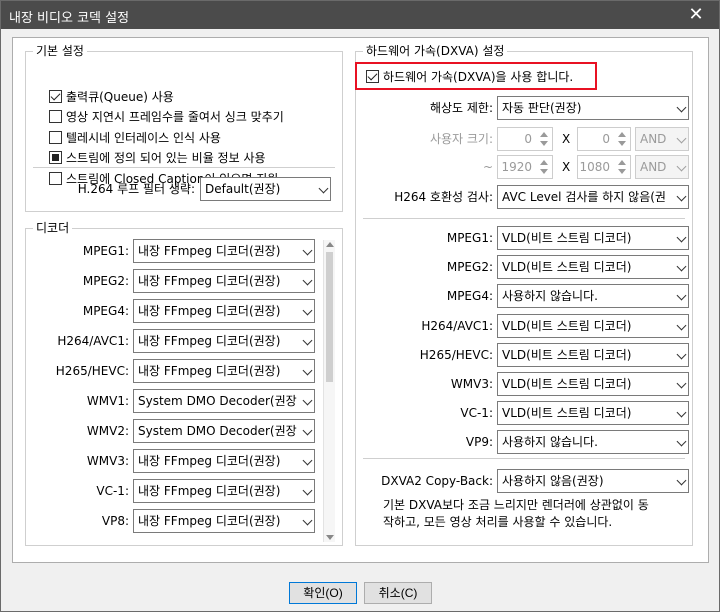 The height and width of the screenshot is (612, 720). I want to click on scrollbar-thumb, so click(329, 317).